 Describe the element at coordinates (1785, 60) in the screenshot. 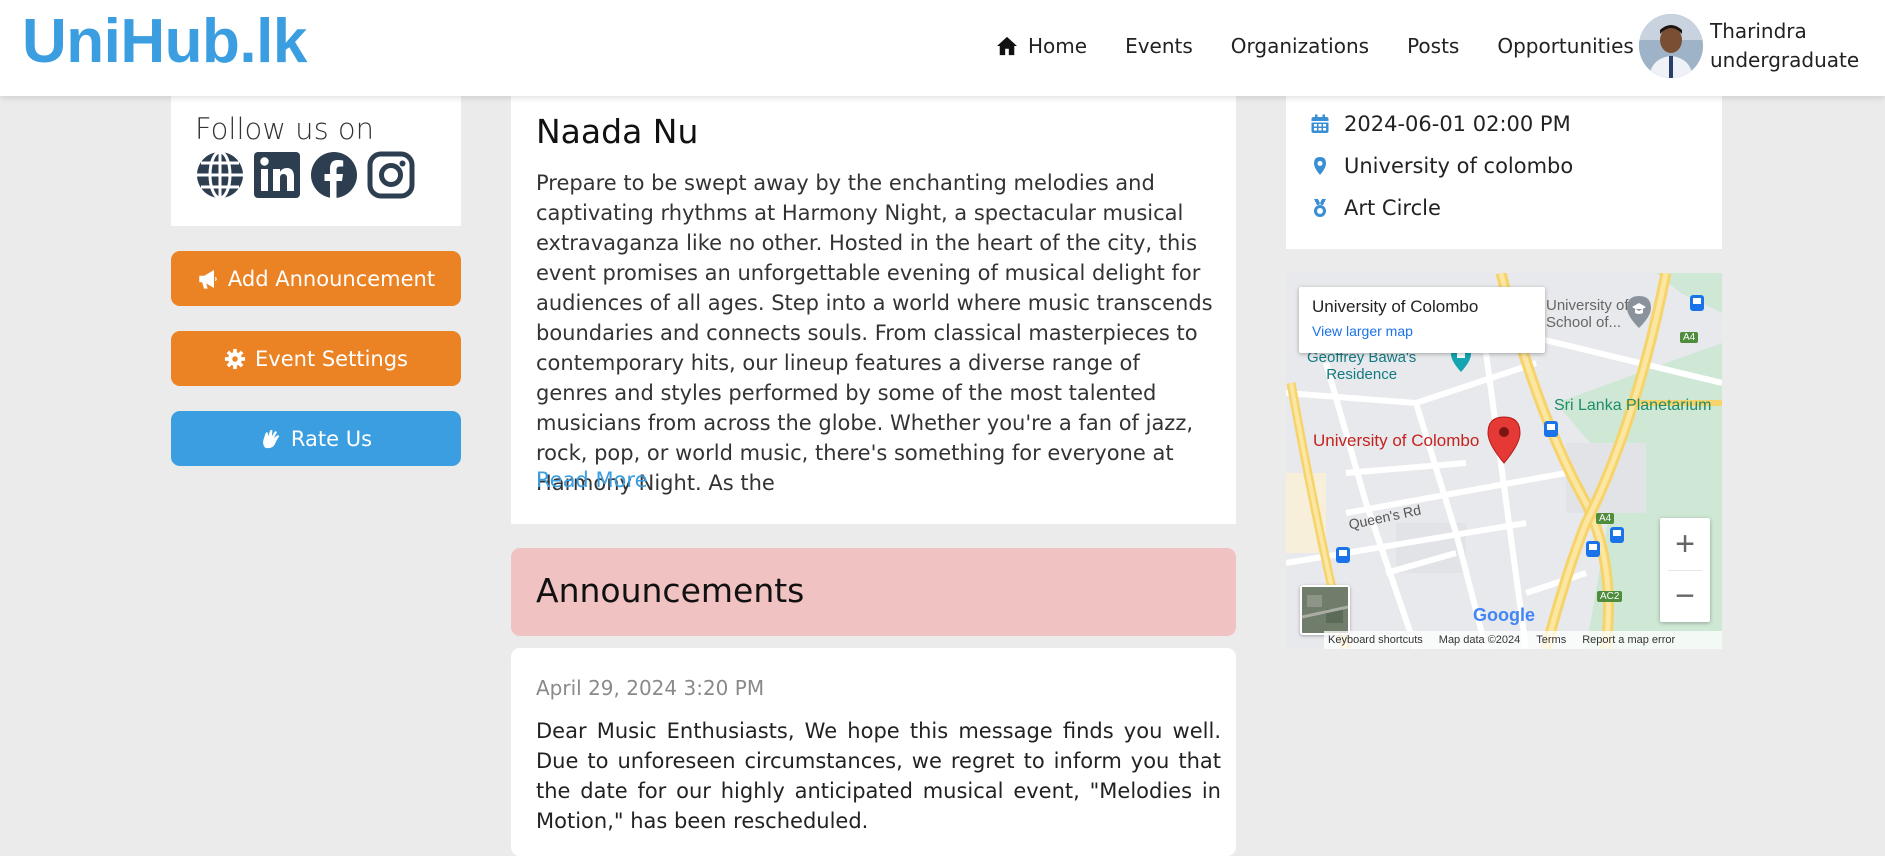

I see `user-role: undergraduate` at that location.